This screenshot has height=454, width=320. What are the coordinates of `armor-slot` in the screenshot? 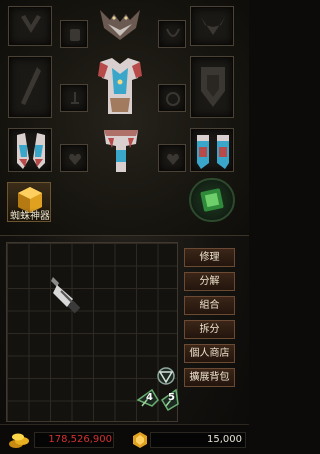 It's located at (120, 87).